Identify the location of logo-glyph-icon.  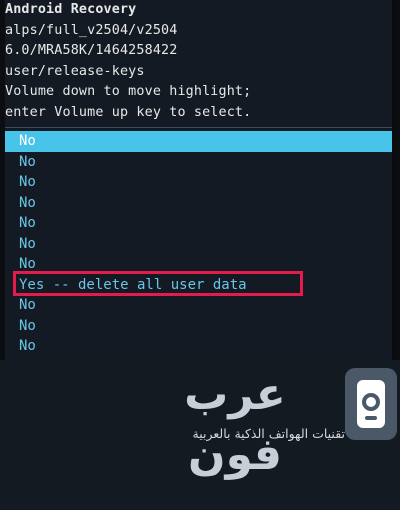
(371, 404).